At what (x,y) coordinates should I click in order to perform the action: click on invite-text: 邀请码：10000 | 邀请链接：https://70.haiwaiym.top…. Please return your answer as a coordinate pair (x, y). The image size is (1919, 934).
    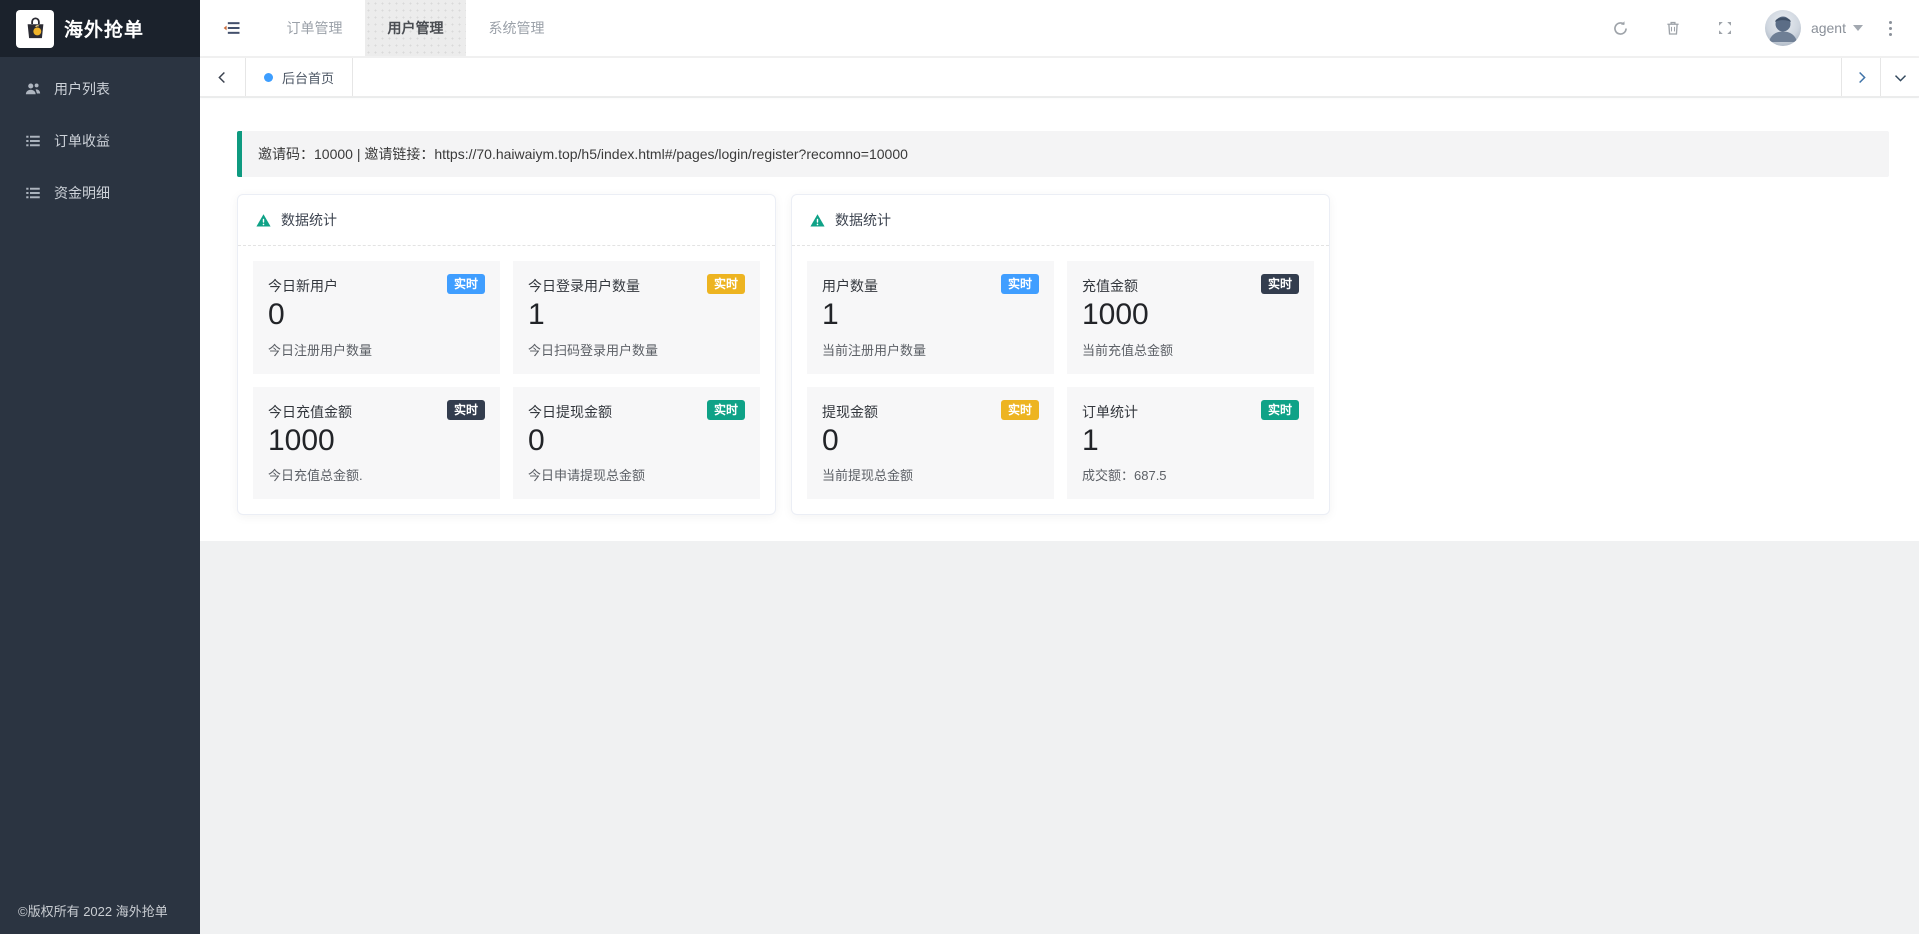
    Looking at the image, I should click on (583, 154).